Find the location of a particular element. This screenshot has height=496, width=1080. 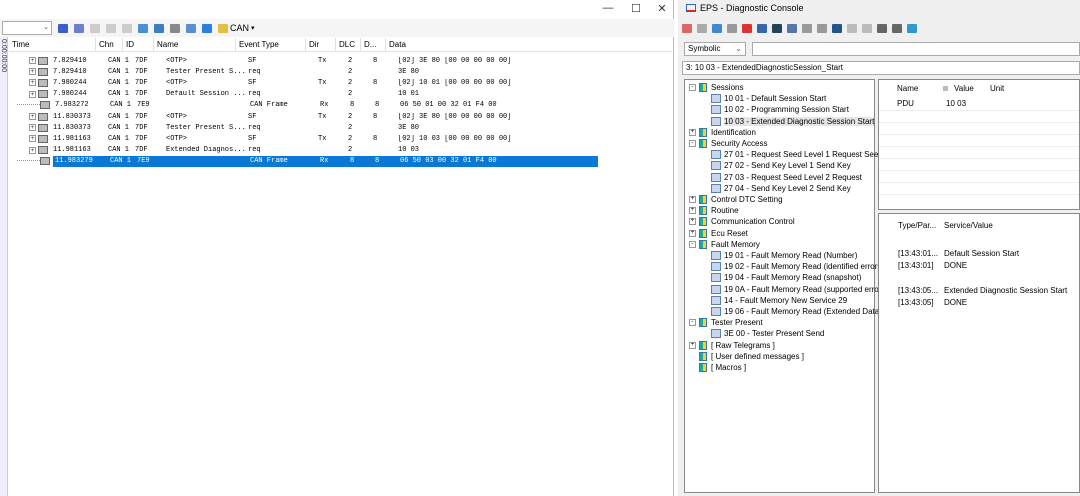

service-group: + Identification is located at coordinates (722, 132).